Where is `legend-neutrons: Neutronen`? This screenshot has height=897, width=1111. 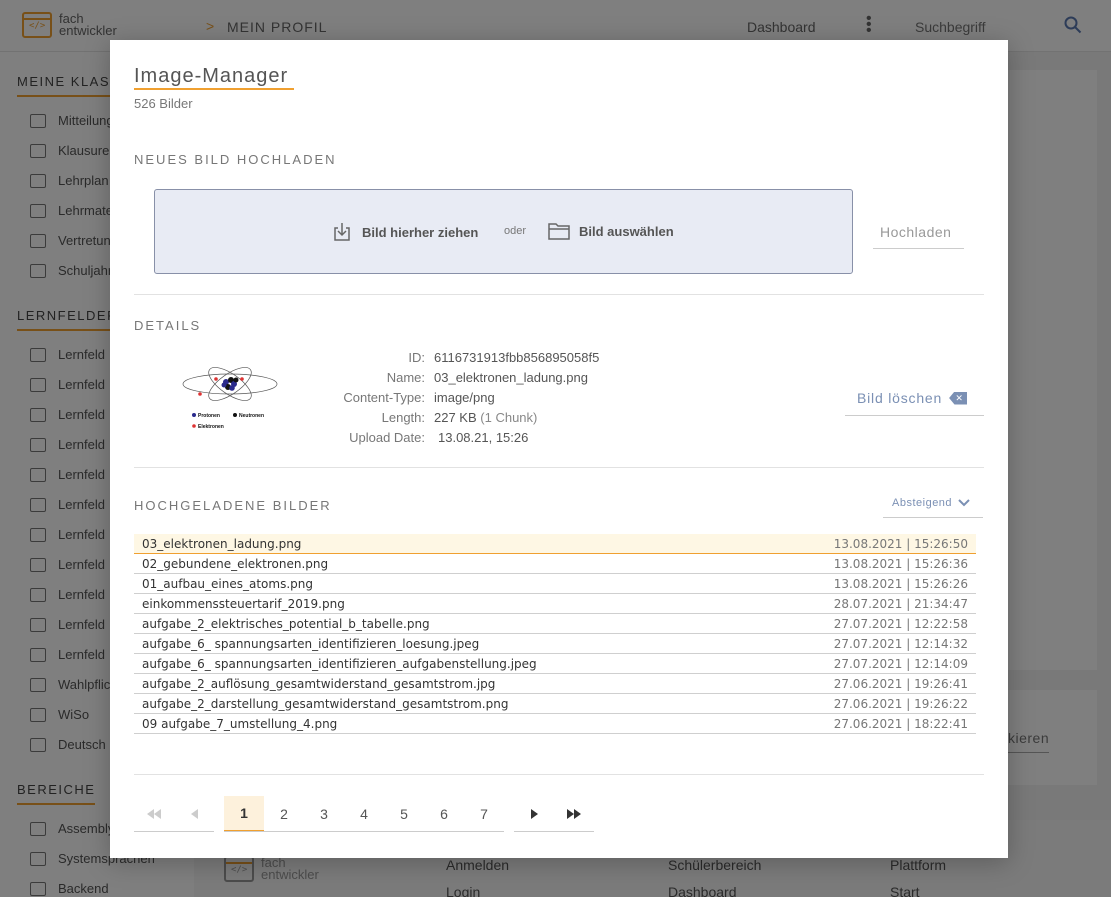 legend-neutrons: Neutronen is located at coordinates (251, 416).